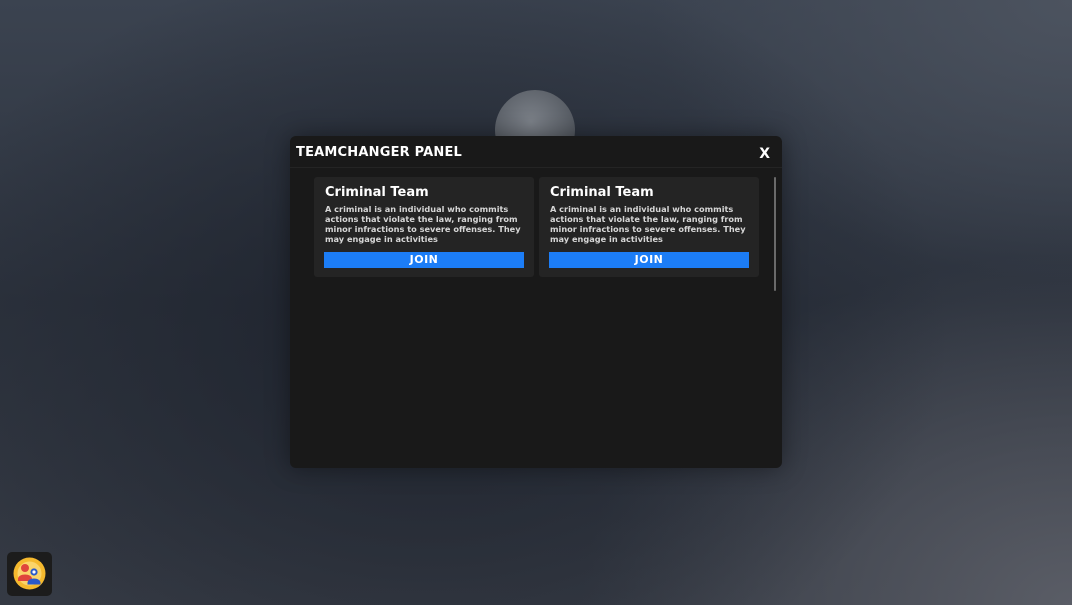 The image size is (1072, 605). Describe the element at coordinates (764, 154) in the screenshot. I see `close-button: X` at that location.